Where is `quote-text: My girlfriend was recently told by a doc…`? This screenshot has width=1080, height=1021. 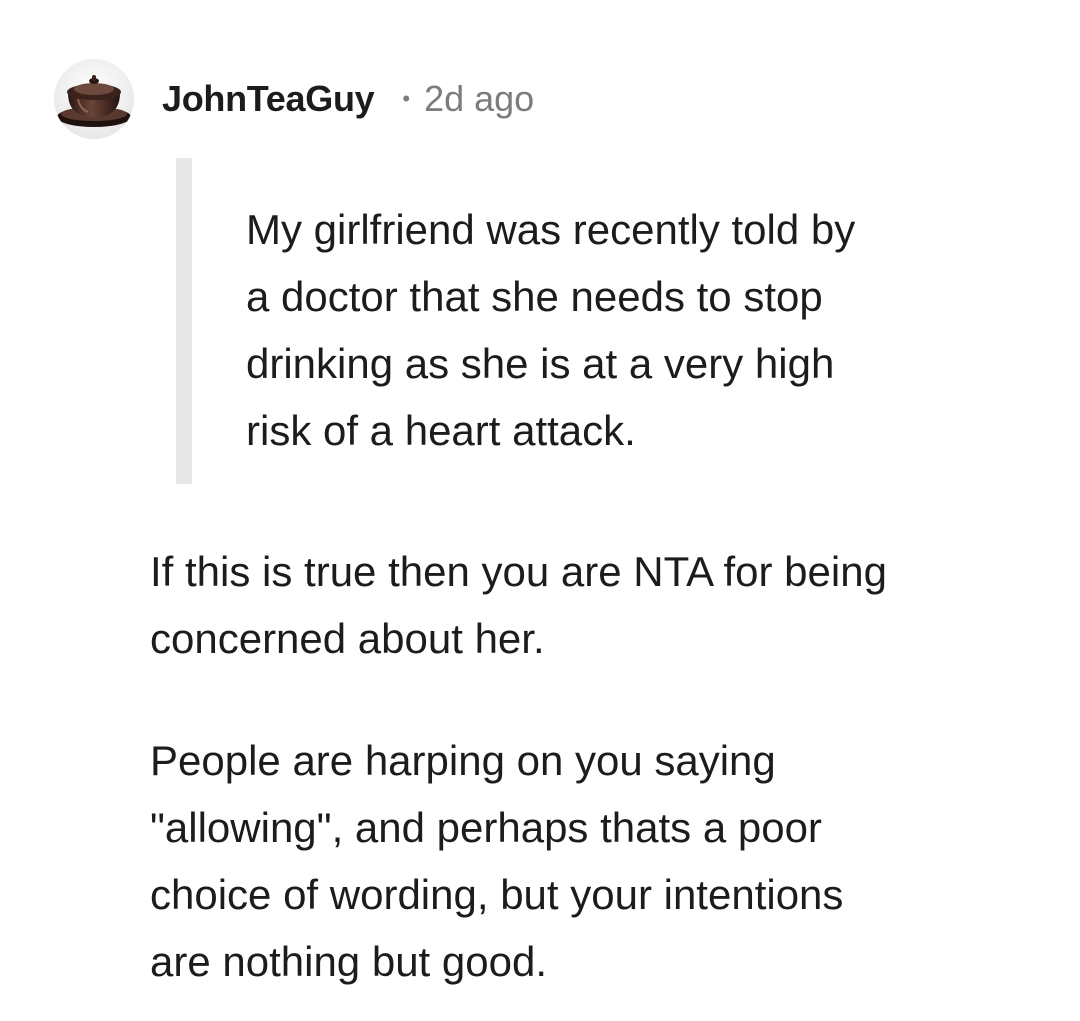
quote-text: My girlfriend was recently told by a doc… is located at coordinates (551, 330).